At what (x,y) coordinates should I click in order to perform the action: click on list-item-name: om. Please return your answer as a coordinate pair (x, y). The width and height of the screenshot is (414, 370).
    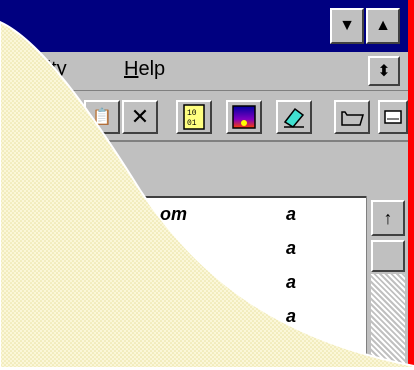
    Looking at the image, I should click on (173, 214).